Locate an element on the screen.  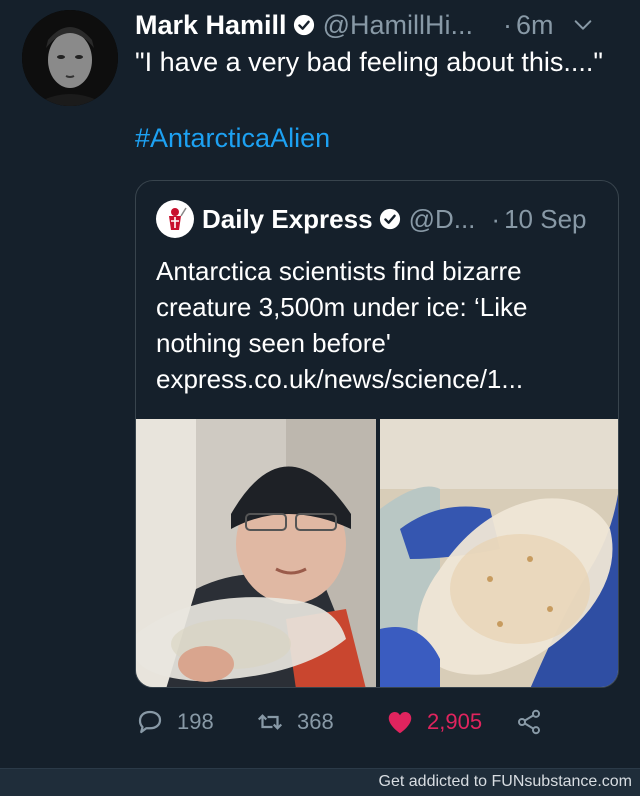
reply-count: 198 is located at coordinates (195, 721).